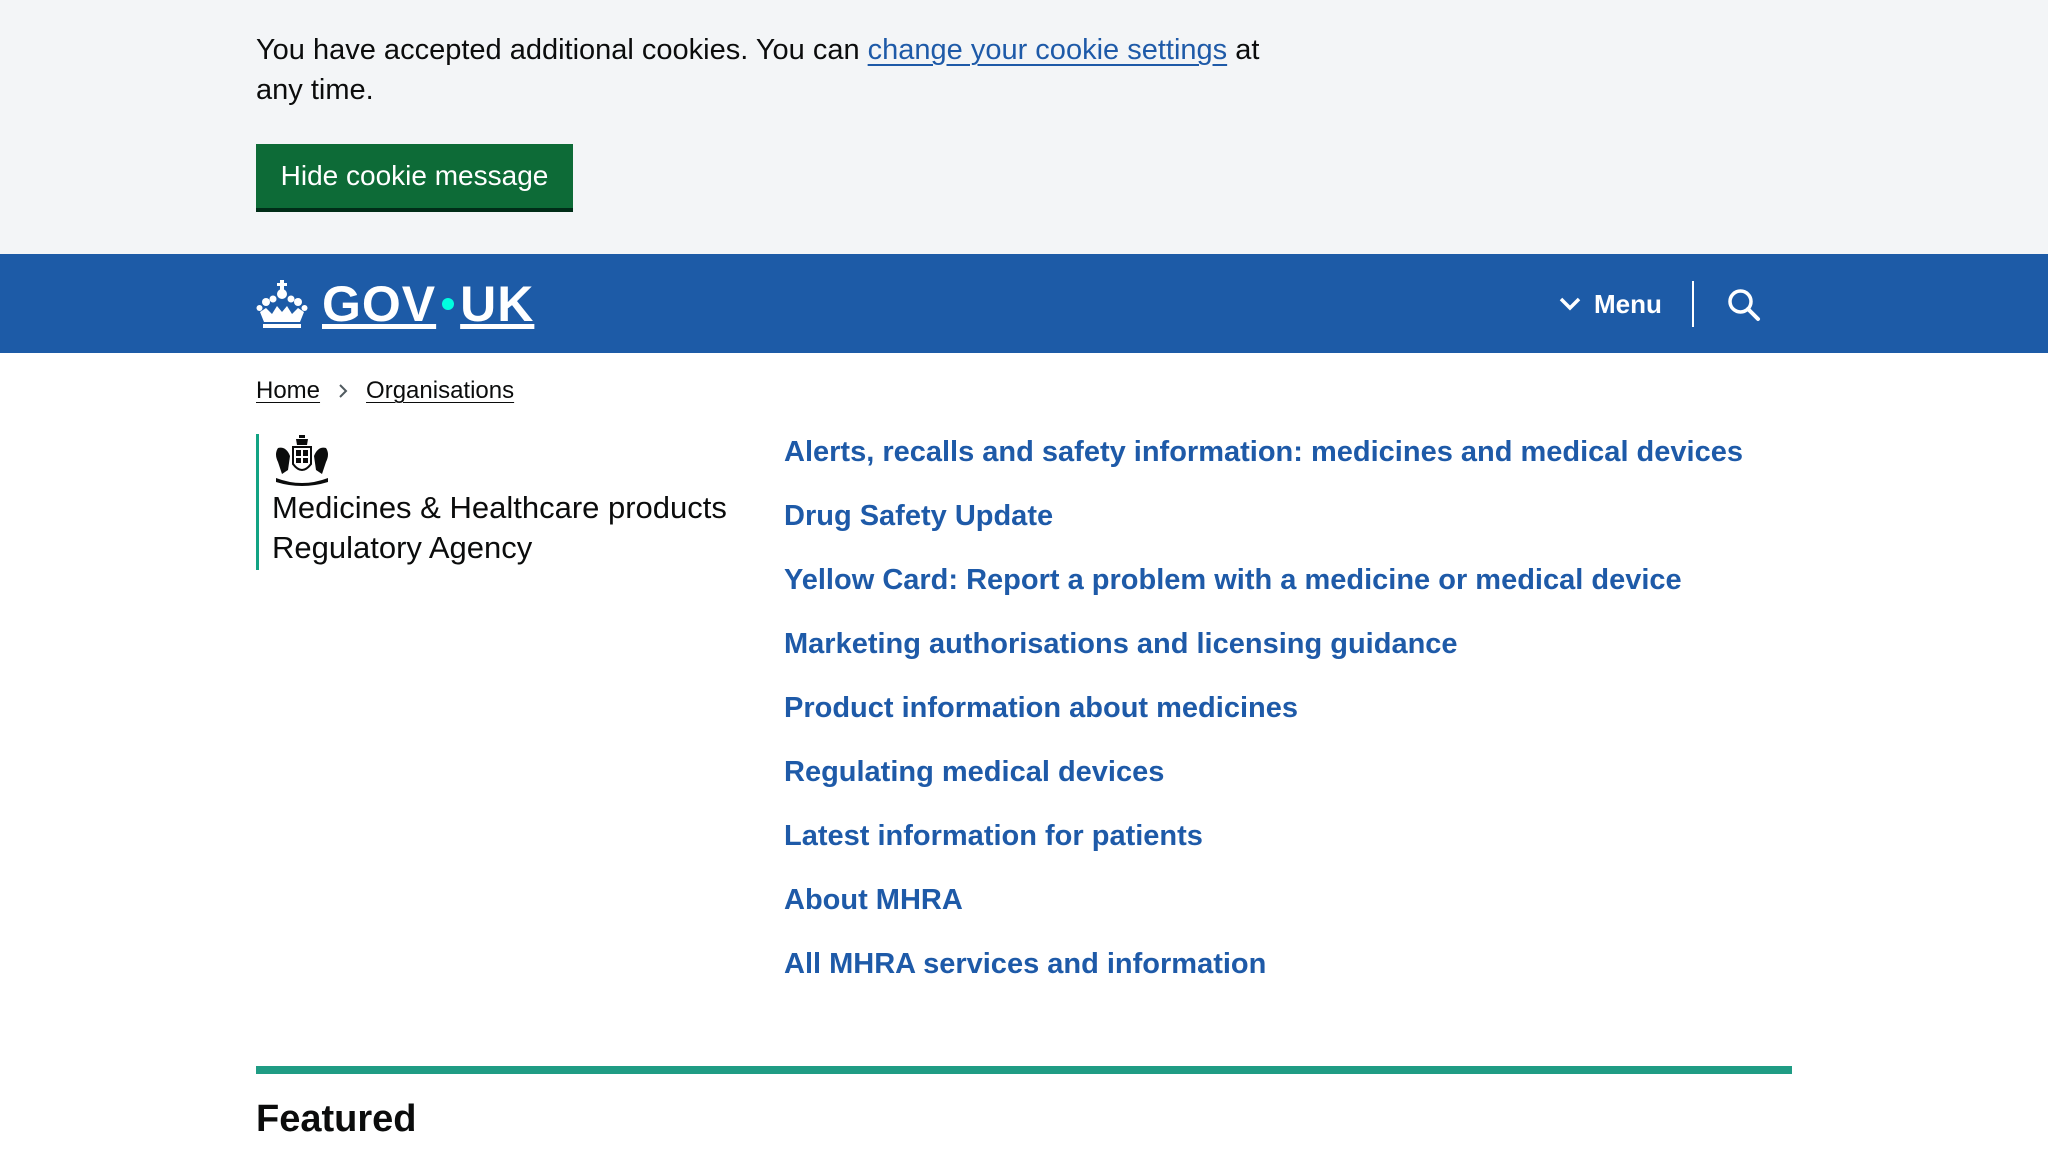  Describe the element at coordinates (343, 391) in the screenshot. I see `chevron-right-icon` at that location.